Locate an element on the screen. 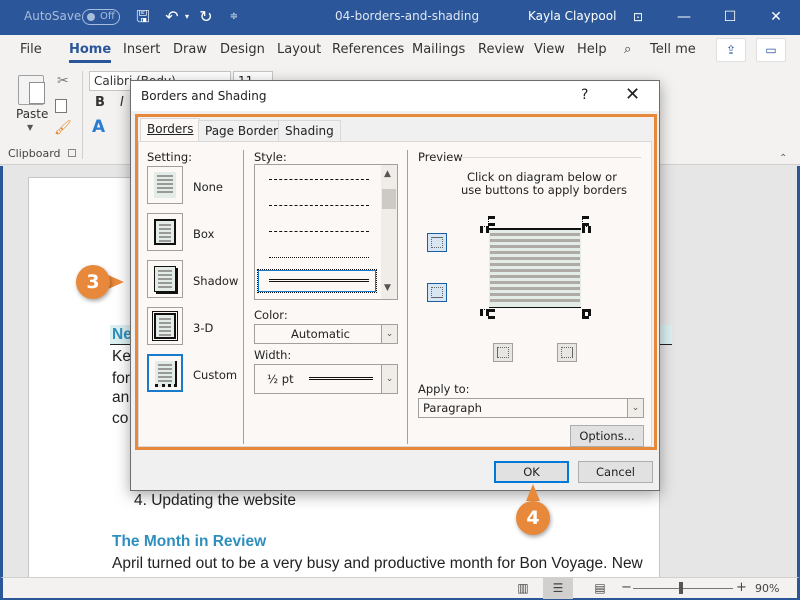 This screenshot has height=600, width=800. tell-me-search: Tell me is located at coordinates (673, 49).